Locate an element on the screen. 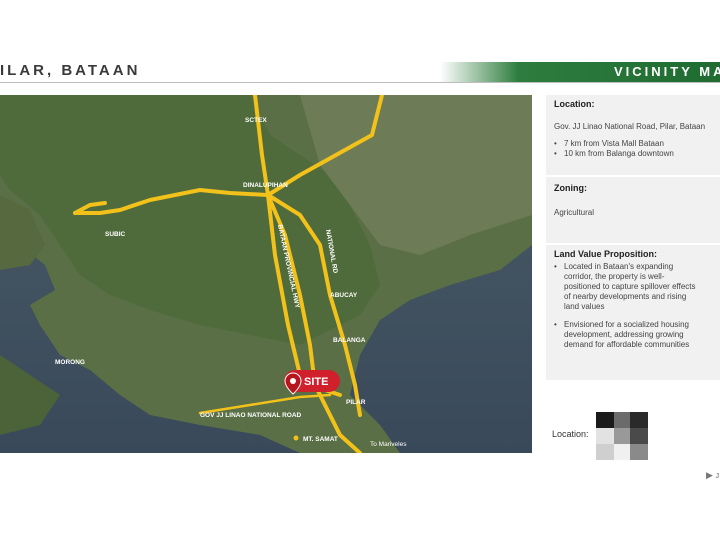 This screenshot has width=720, height=540. next-slide-arrow: ▶ ᴊ is located at coordinates (712, 475).